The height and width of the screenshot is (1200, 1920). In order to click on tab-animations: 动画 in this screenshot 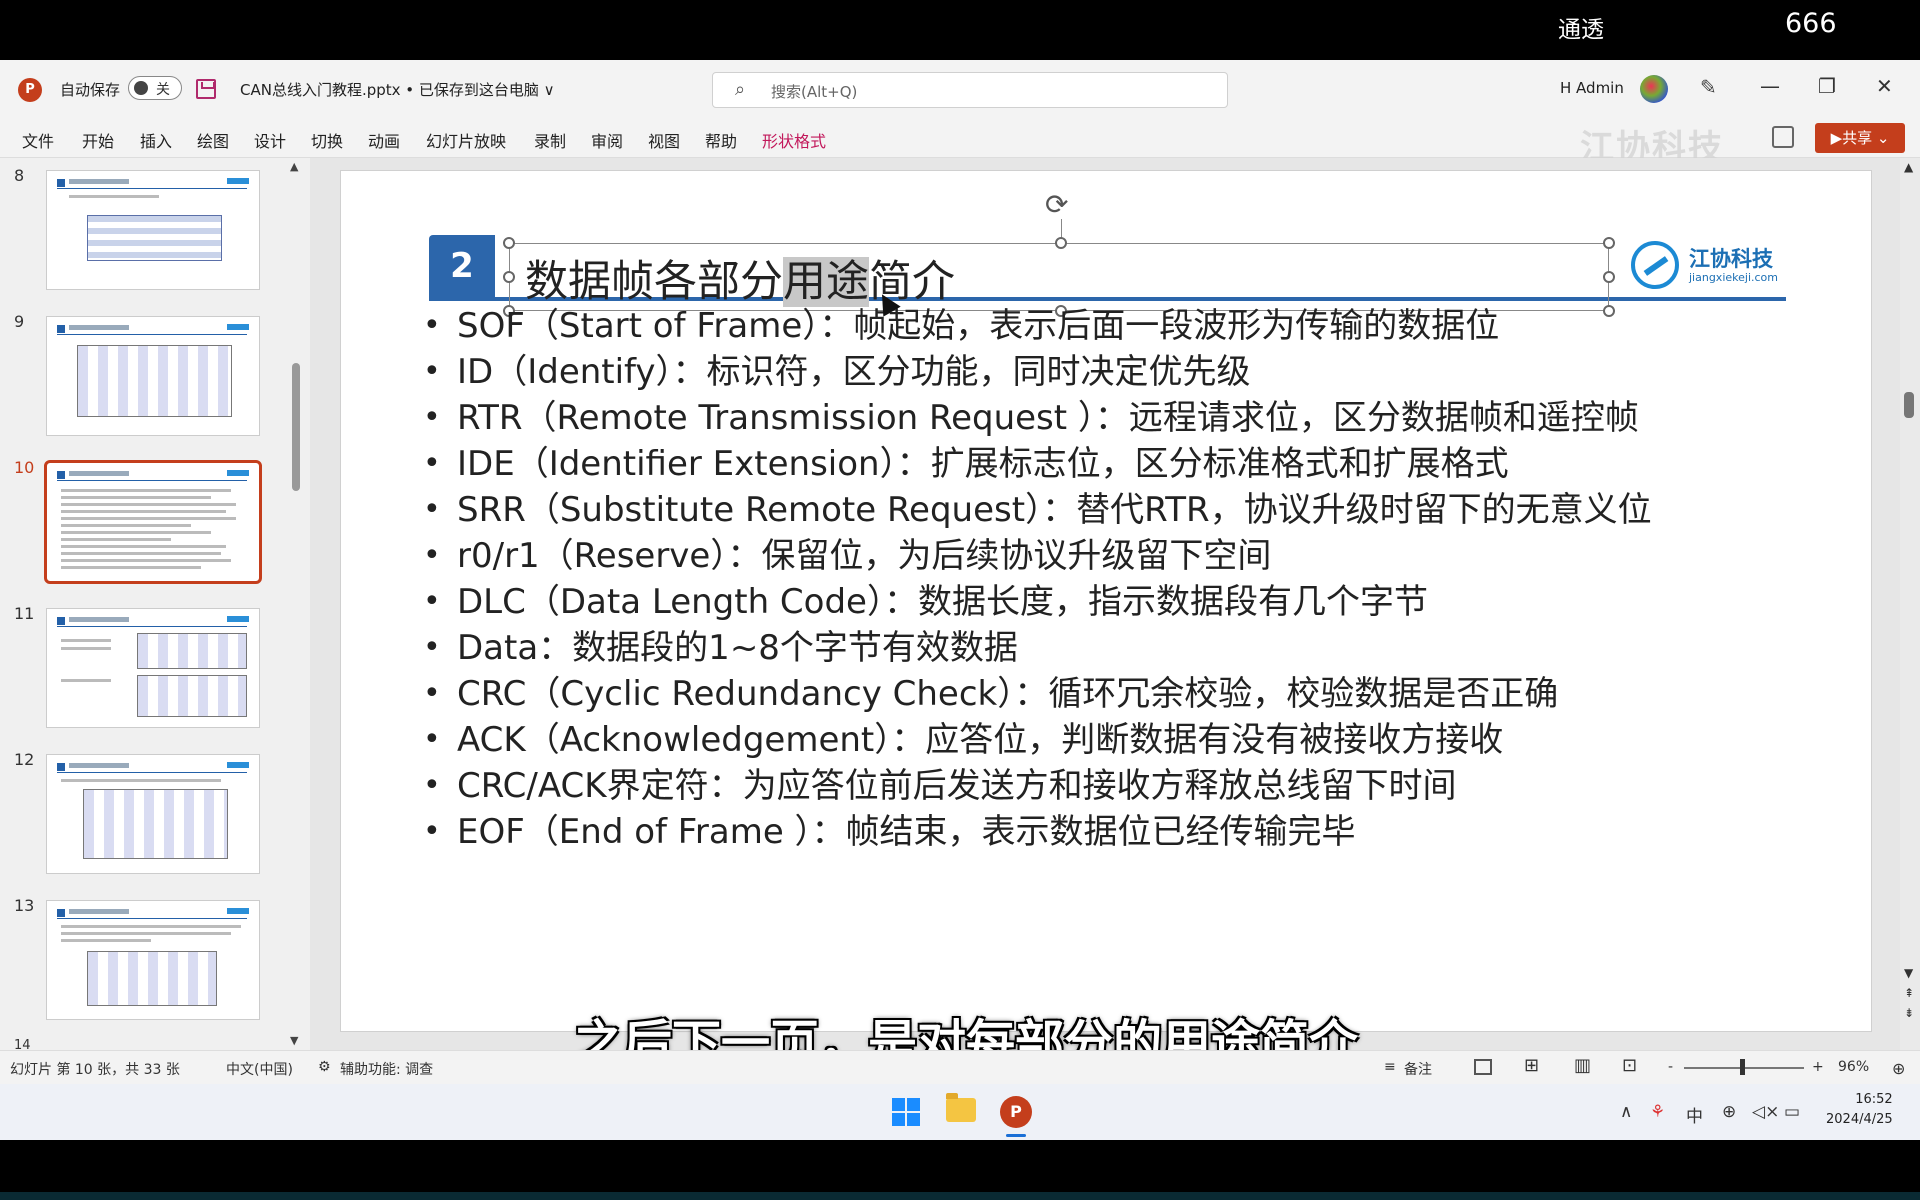, I will do `click(384, 140)`.